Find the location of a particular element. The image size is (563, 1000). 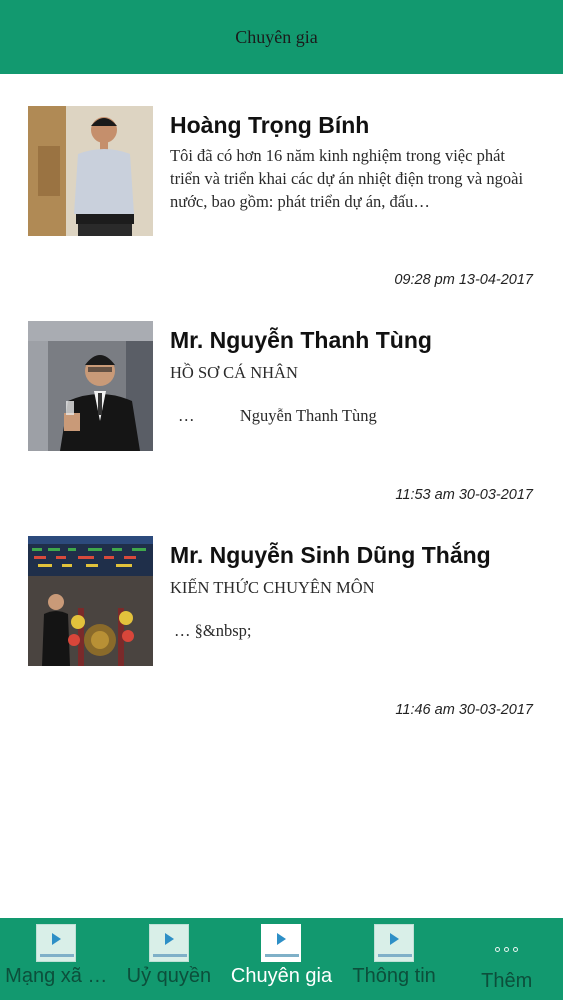

tab-chuyen-gia: Chuyên gia is located at coordinates (281, 959).